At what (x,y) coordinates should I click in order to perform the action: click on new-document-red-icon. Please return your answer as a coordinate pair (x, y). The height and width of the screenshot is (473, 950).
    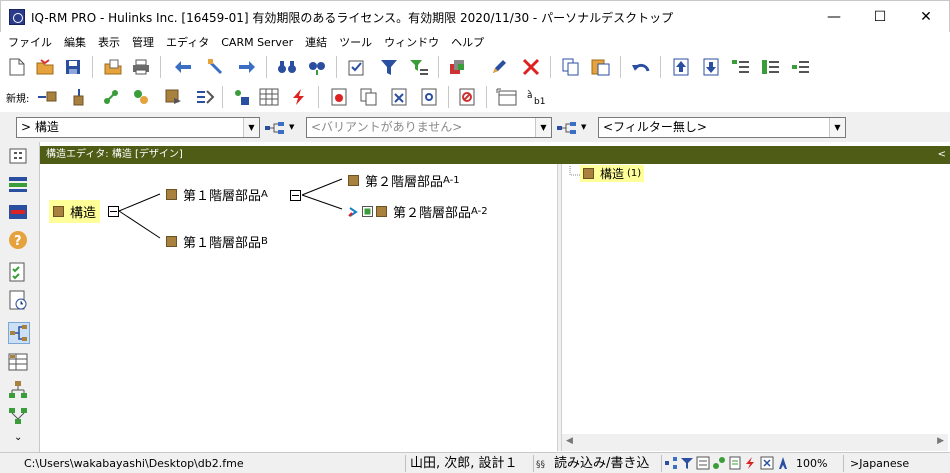
    Looking at the image, I should click on (339, 97).